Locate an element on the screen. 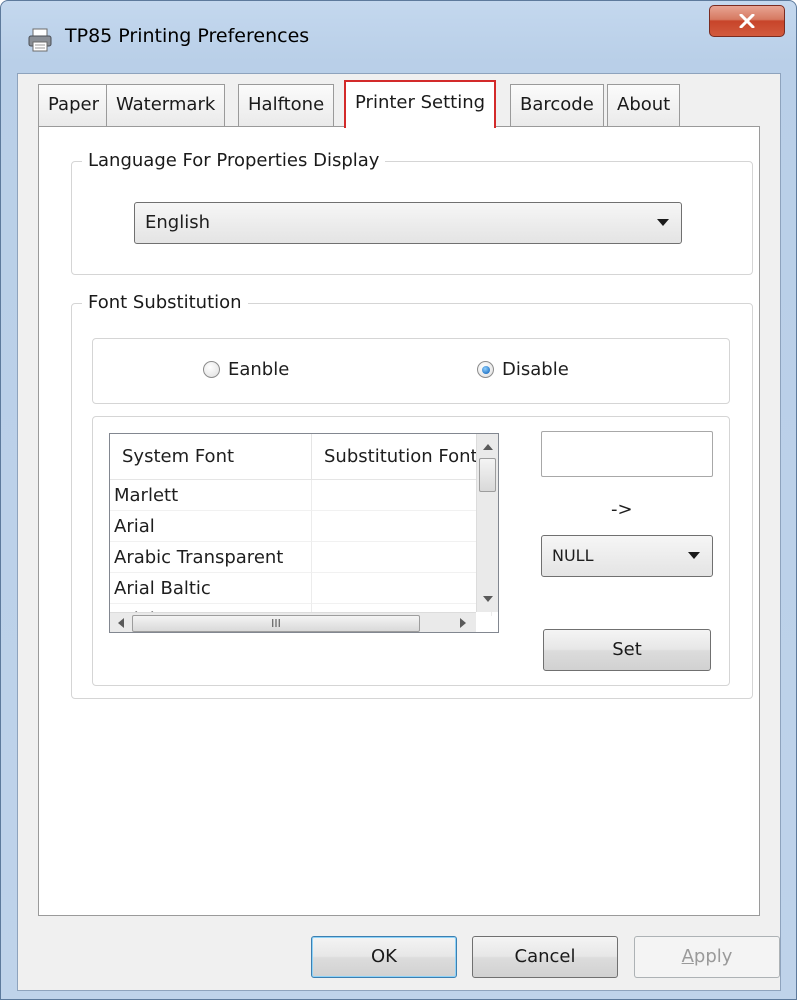  column-header-substitution-font: Substitution Font is located at coordinates (402, 457).